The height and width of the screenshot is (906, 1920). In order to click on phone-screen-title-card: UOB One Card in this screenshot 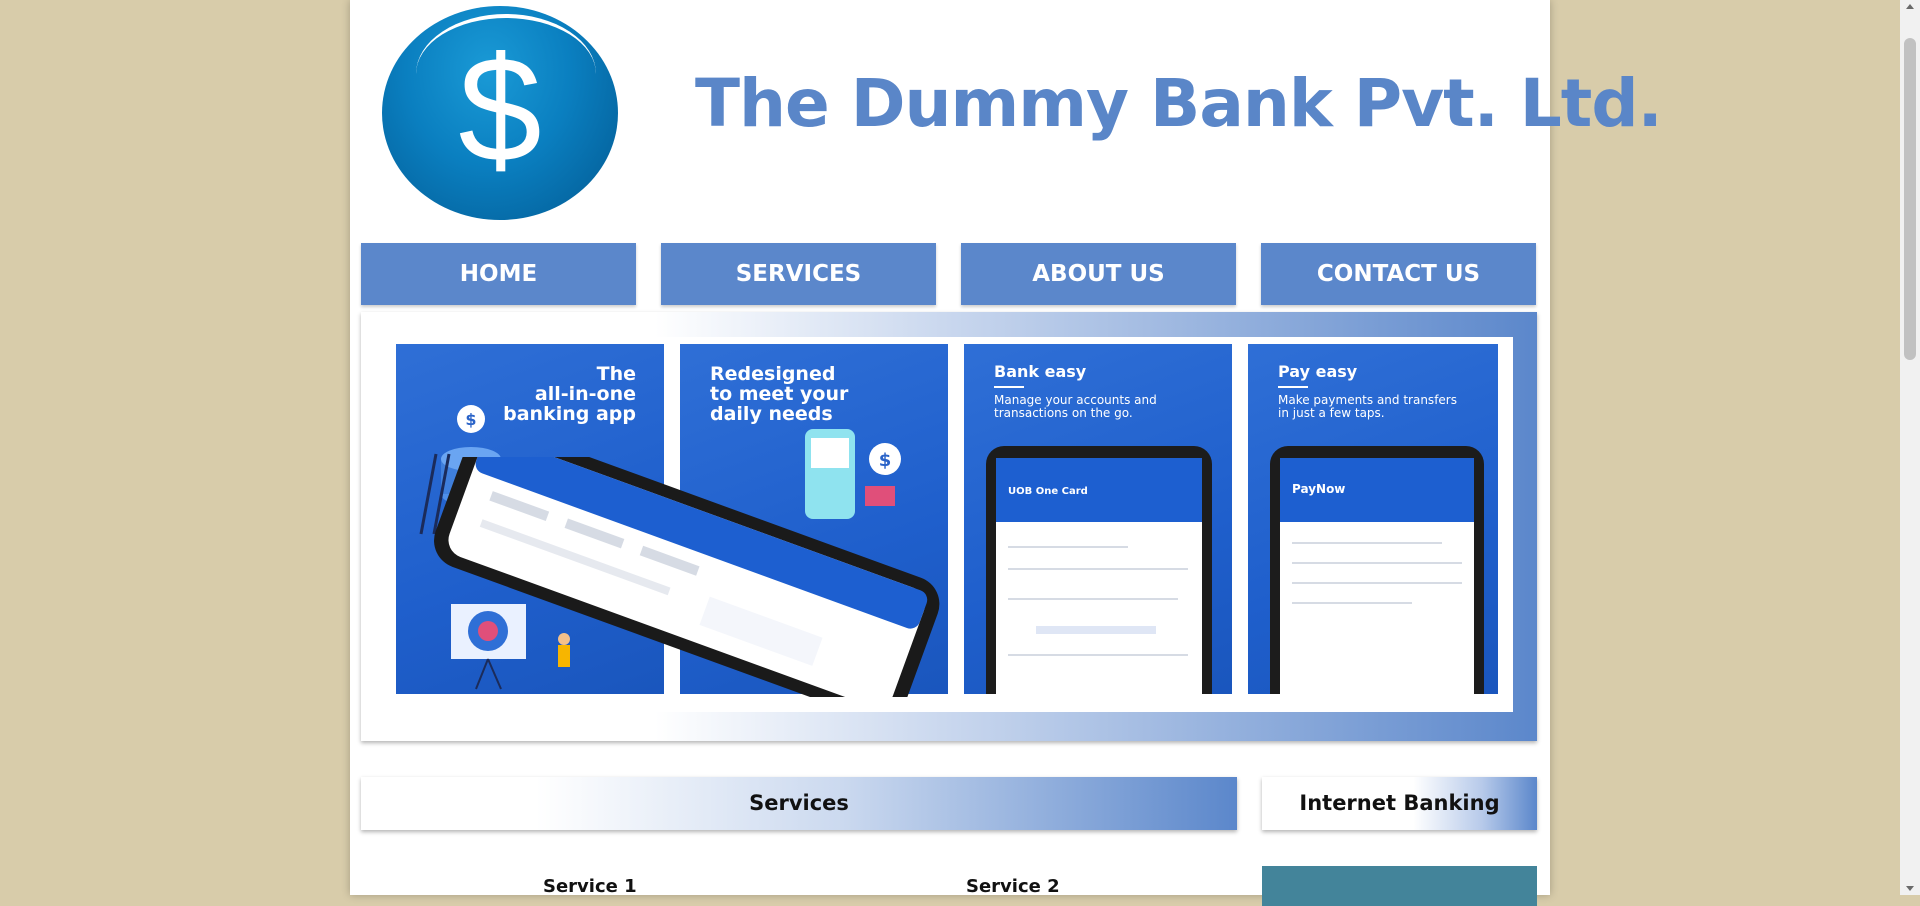, I will do `click(1048, 491)`.